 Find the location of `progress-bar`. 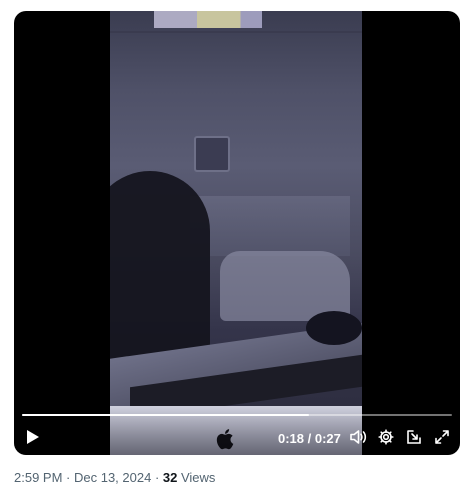

progress-bar is located at coordinates (237, 415).